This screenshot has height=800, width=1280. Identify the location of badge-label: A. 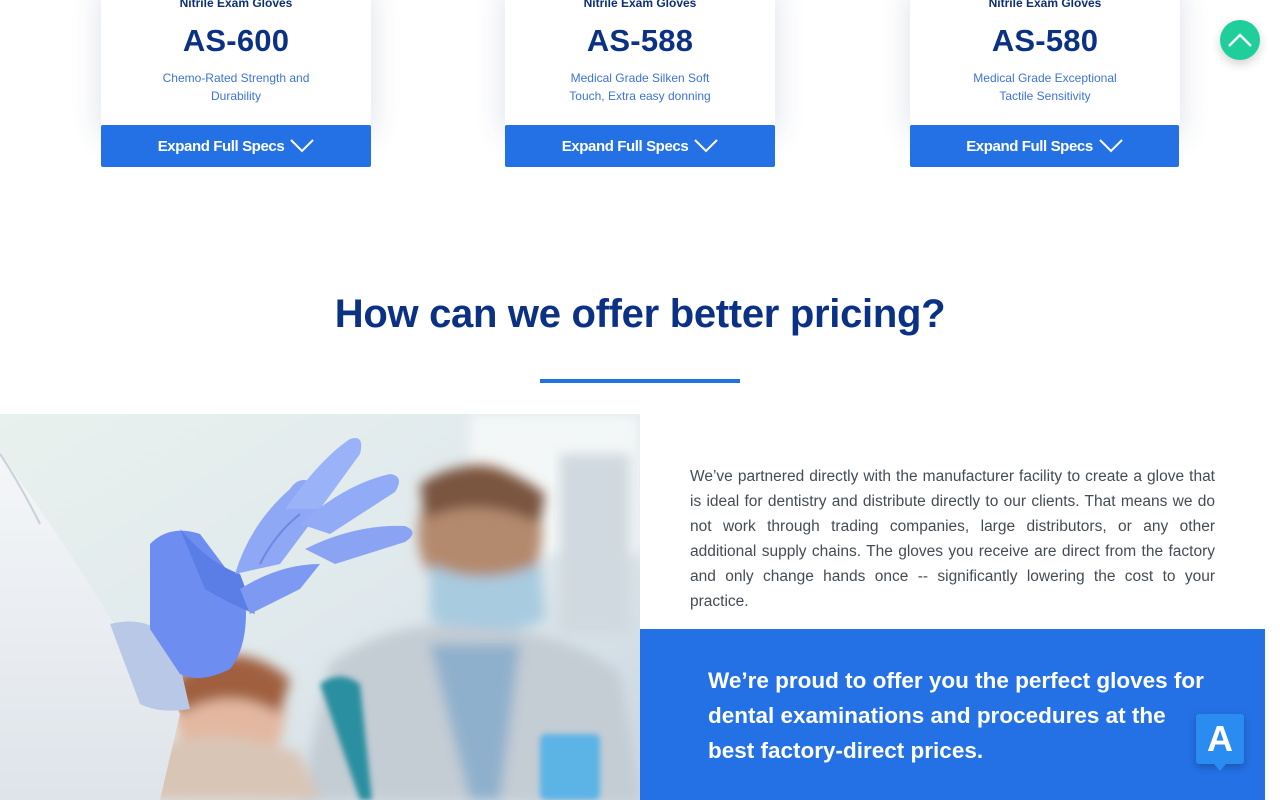
(1220, 738).